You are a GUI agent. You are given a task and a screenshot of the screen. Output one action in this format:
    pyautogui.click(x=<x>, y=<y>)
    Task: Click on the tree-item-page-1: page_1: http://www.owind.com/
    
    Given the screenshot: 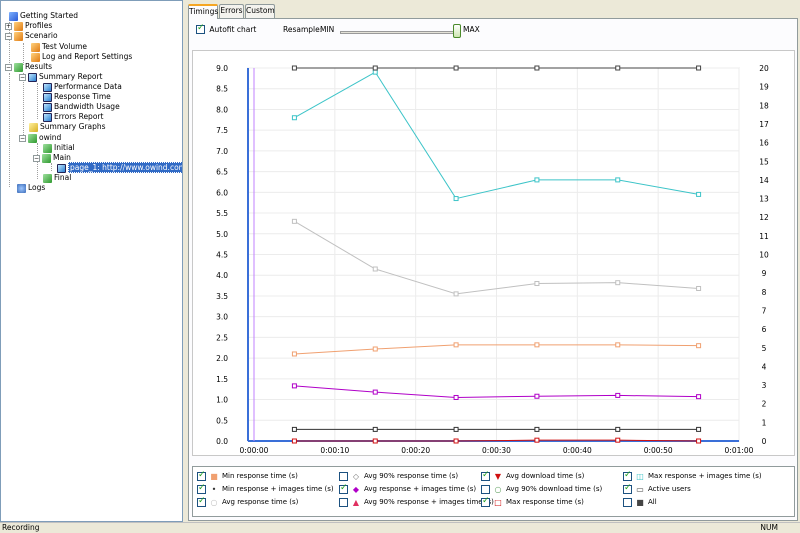 What is the action you would take?
    pyautogui.click(x=118, y=167)
    